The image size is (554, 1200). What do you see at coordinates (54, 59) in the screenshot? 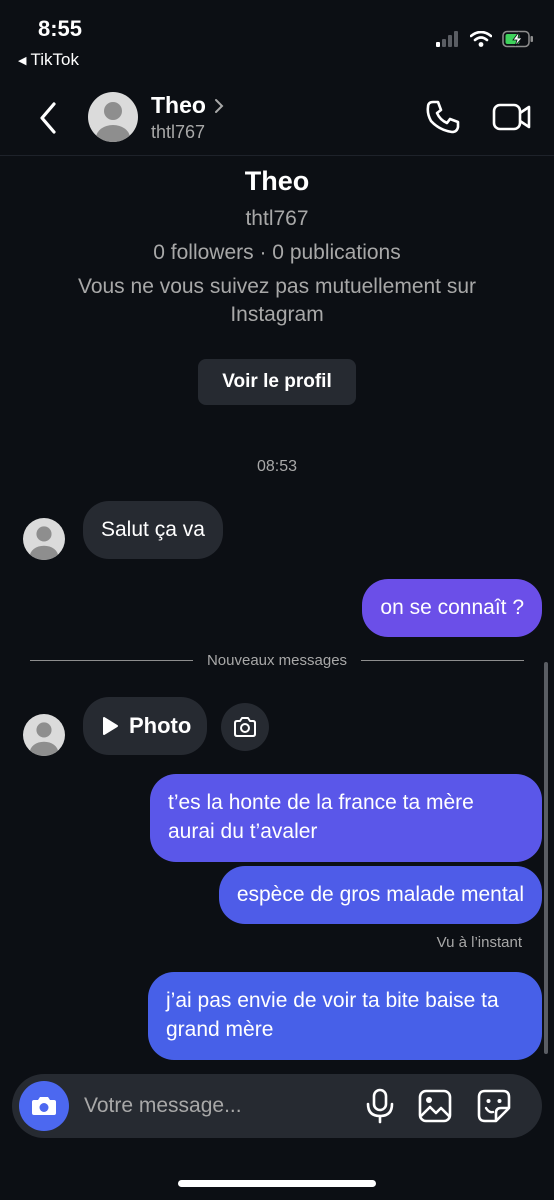
I see `back-app-label: TikTok` at bounding box center [54, 59].